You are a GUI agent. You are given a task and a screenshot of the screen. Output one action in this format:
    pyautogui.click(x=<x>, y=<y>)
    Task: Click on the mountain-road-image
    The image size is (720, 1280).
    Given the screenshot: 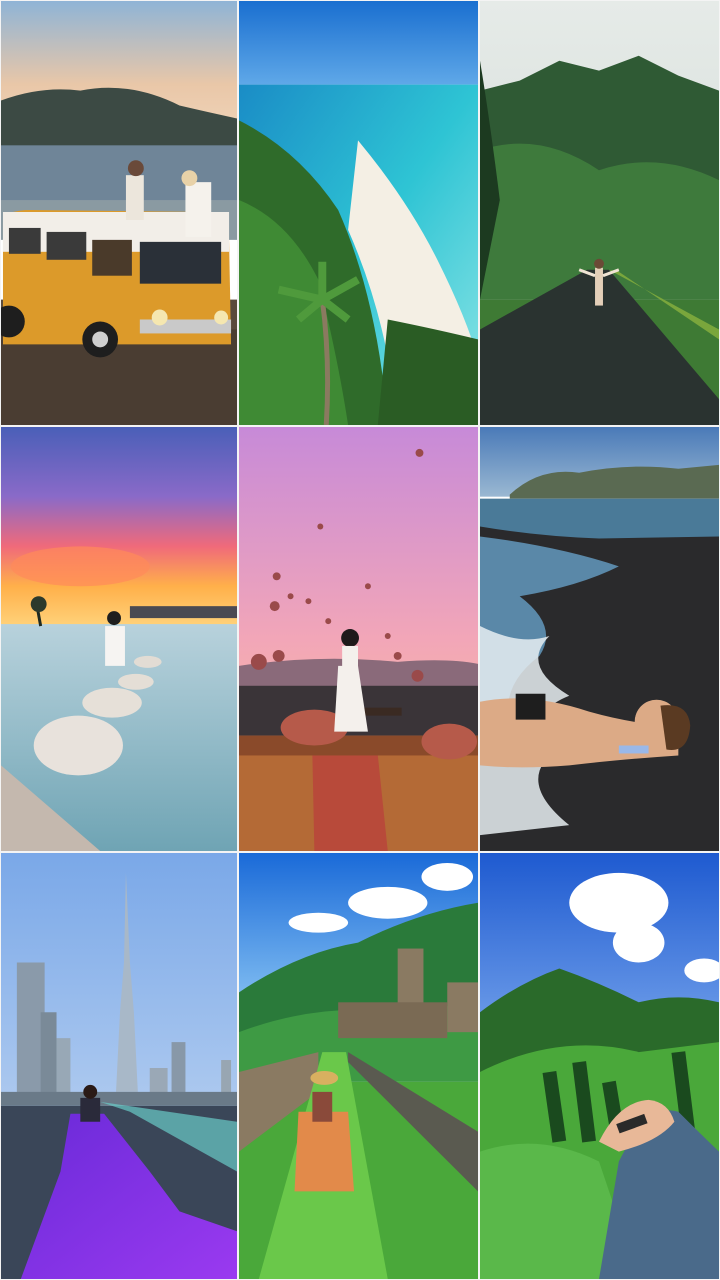 What is the action you would take?
    pyautogui.click(x=599, y=213)
    